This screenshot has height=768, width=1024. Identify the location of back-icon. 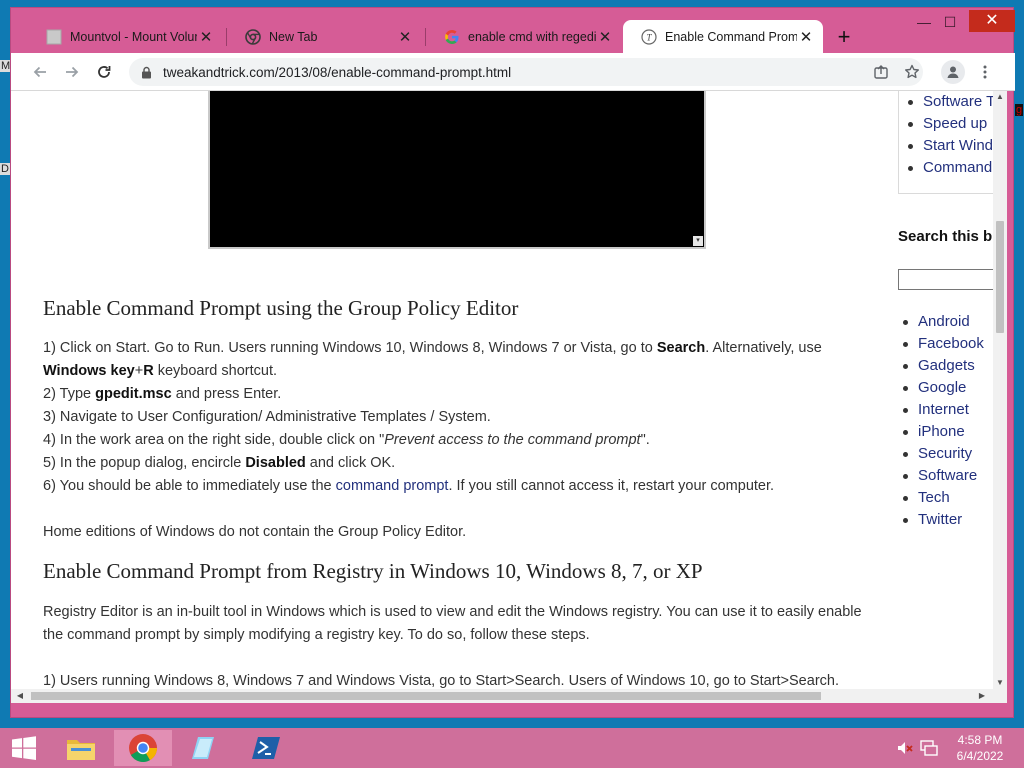
(40, 72).